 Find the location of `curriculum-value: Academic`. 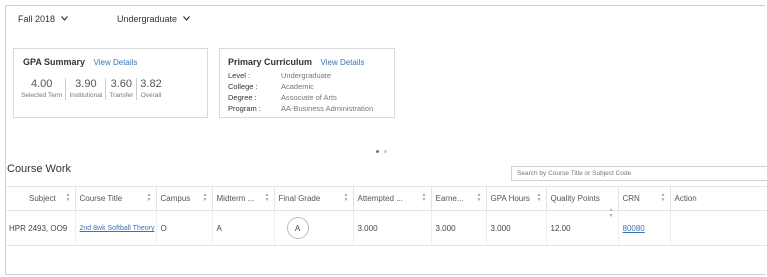

curriculum-value: Academic is located at coordinates (297, 86).